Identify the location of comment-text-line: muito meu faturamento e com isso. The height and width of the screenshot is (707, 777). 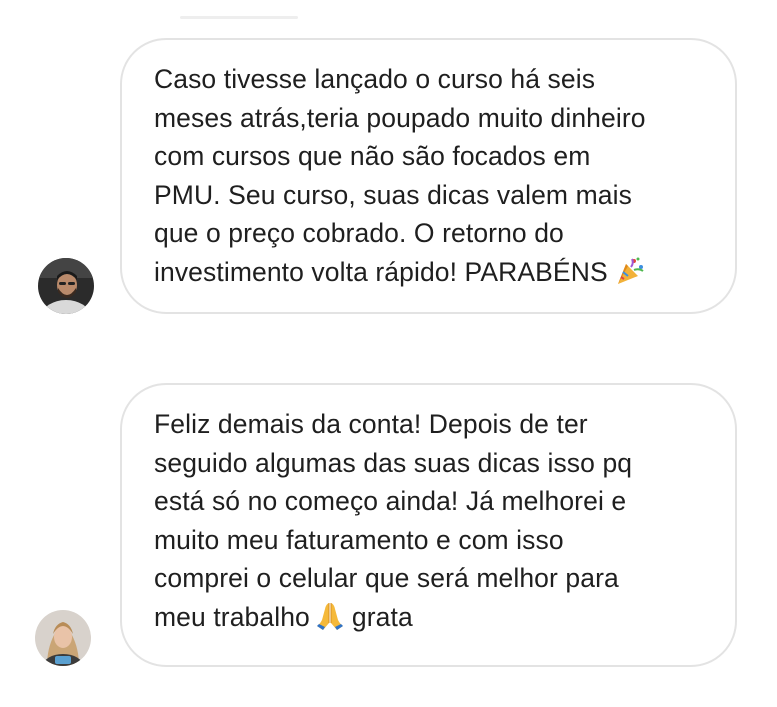
(359, 539).